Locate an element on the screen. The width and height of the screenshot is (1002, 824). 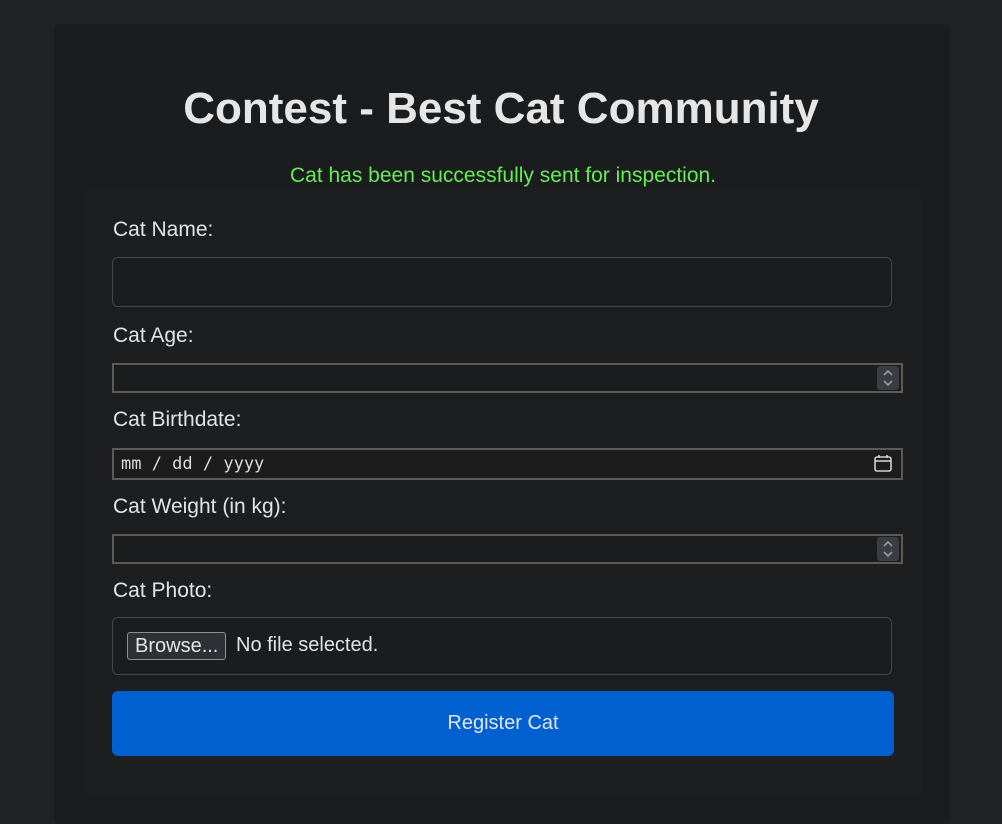
cat-weight-label: Cat Weight (in kg): is located at coordinates (200, 506).